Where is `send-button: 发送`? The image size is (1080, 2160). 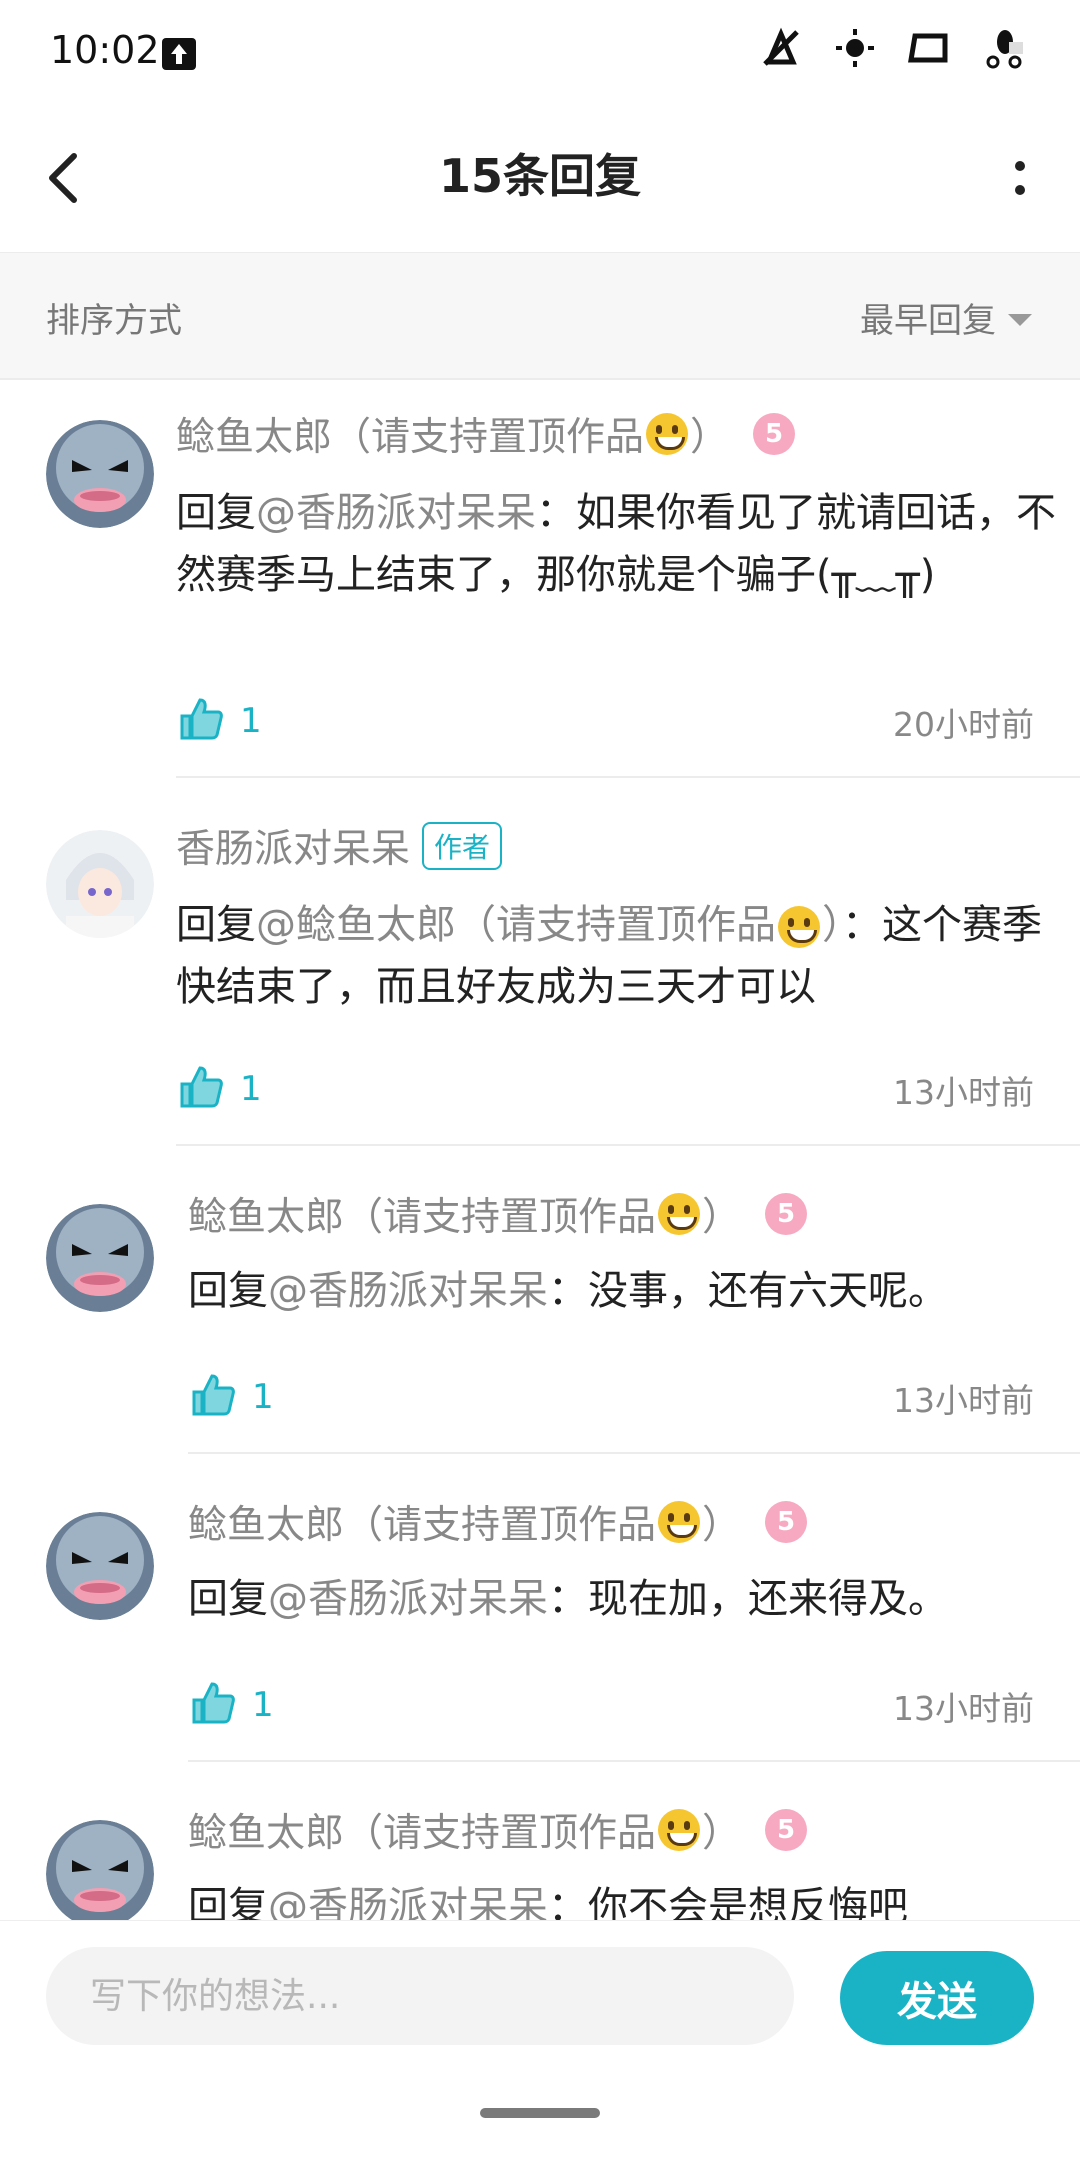
send-button: 发送 is located at coordinates (937, 1998).